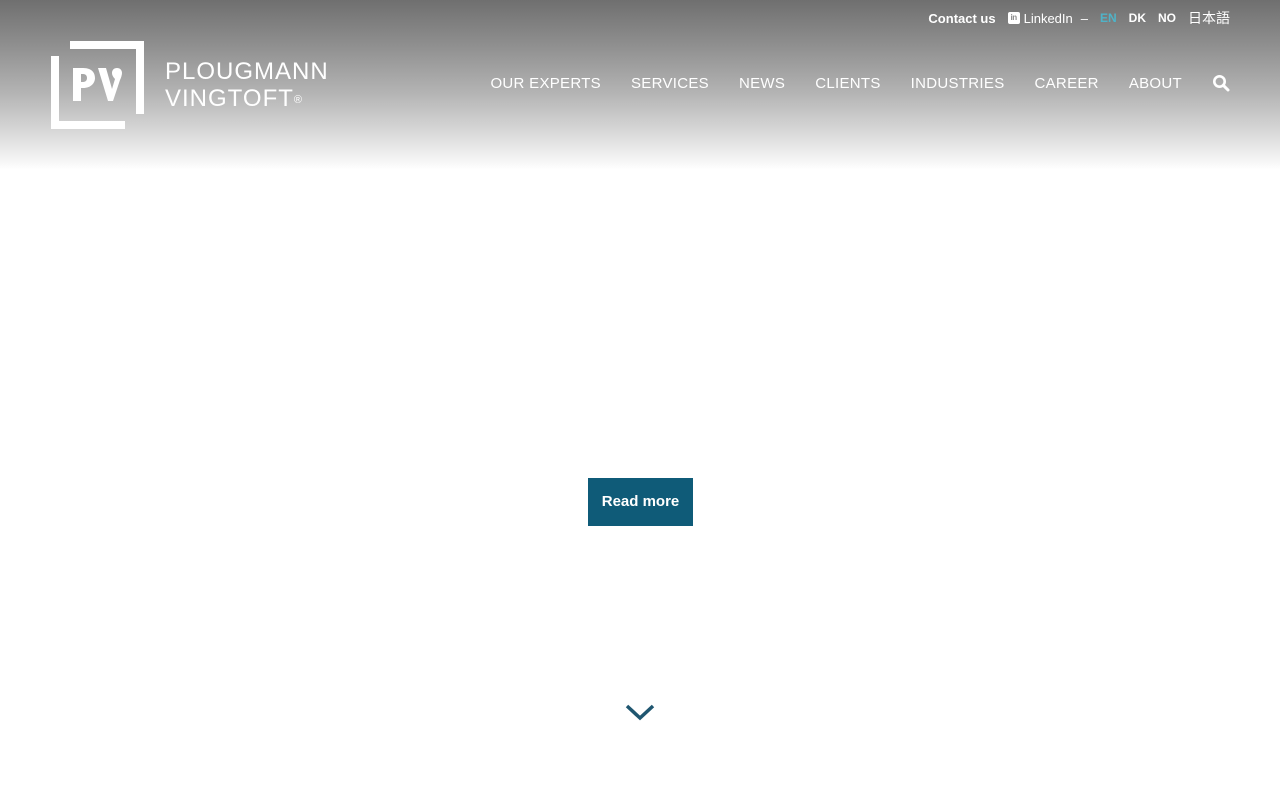  I want to click on language-jp: 日本語, so click(1209, 18).